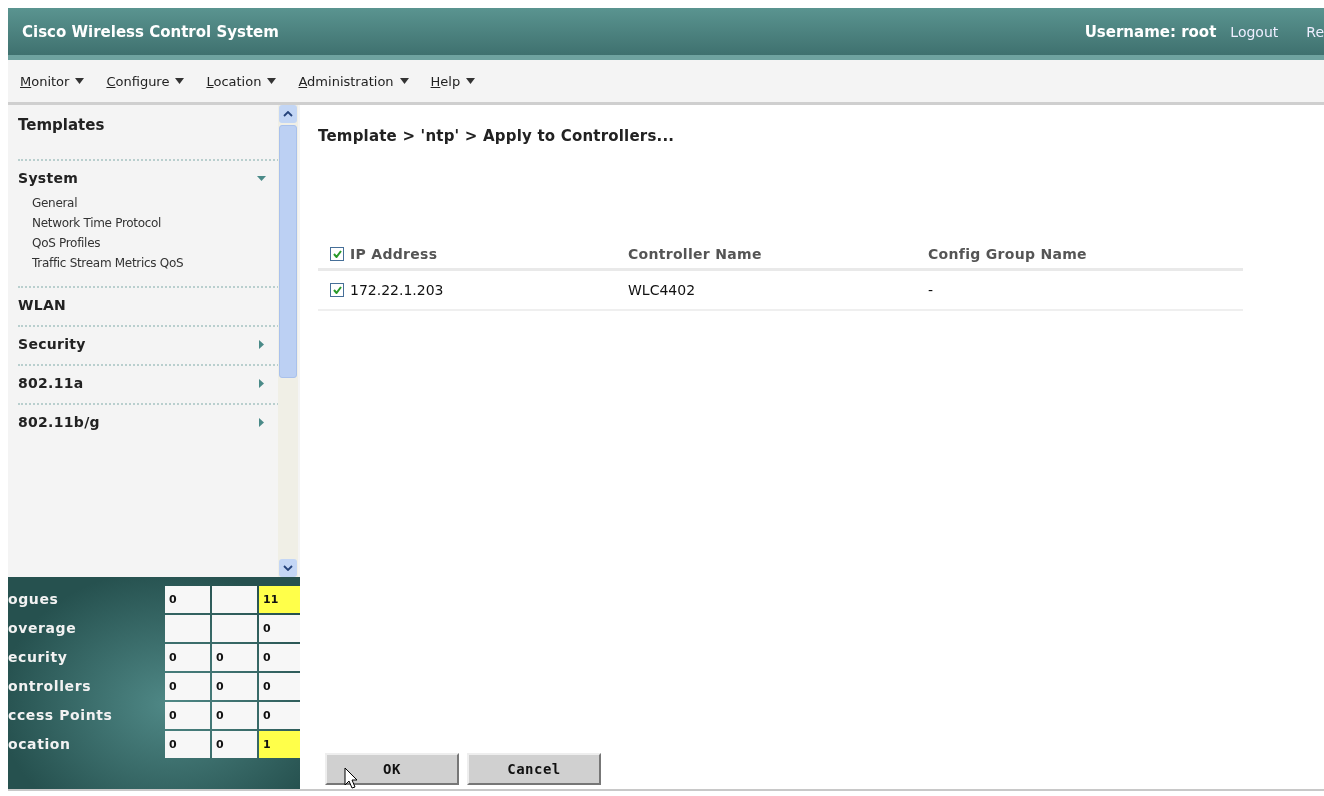 This screenshot has width=1324, height=796. What do you see at coordinates (142, 383) in the screenshot?
I see `sidebar-item: 802.11a` at bounding box center [142, 383].